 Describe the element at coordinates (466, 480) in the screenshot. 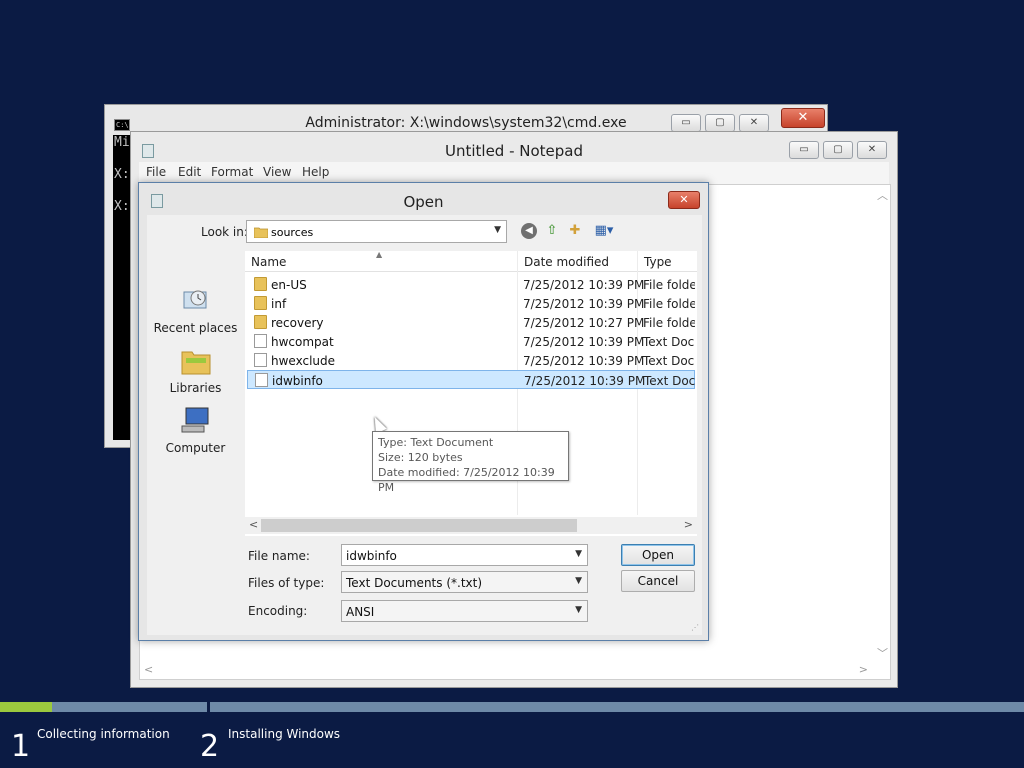

I see `tooltip-date: Date modified: 7/25/2012 10:39 PM` at that location.